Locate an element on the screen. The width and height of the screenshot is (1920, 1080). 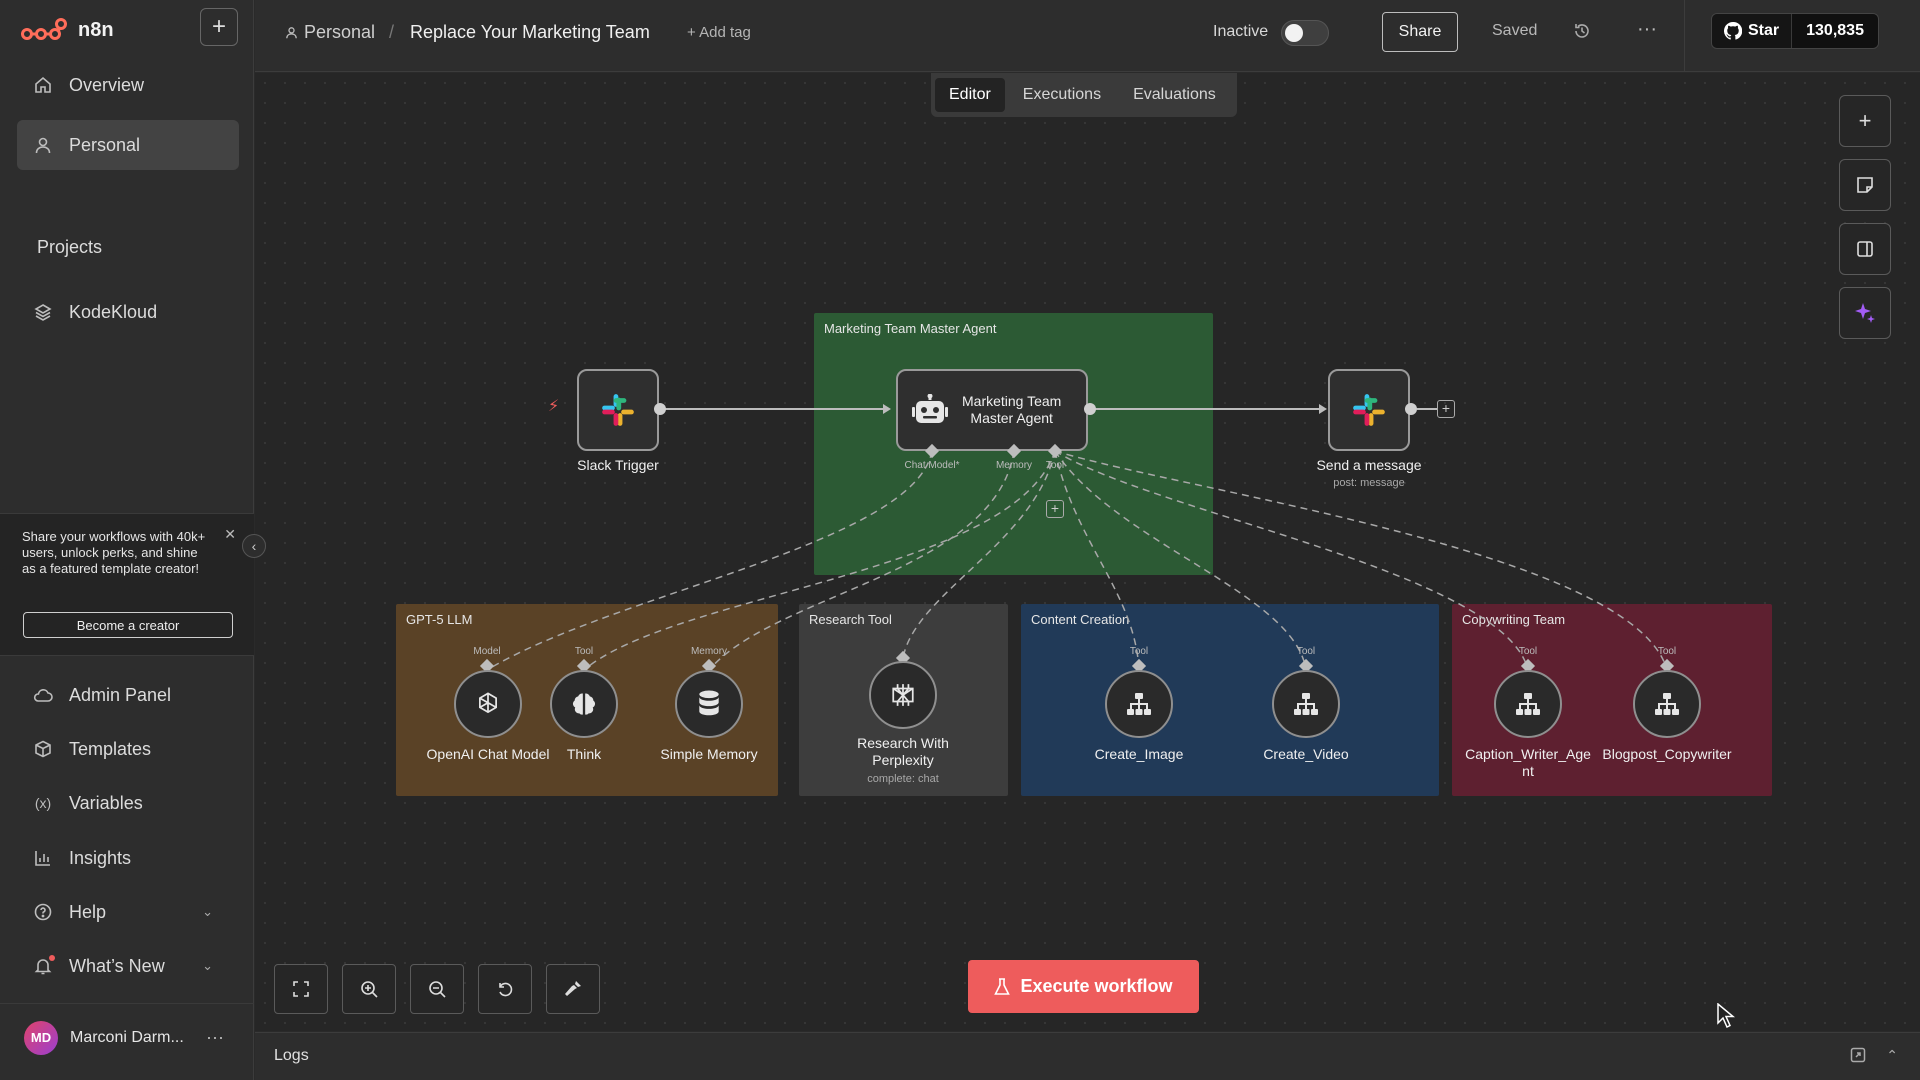
reset-zoom-button is located at coordinates (505, 989).